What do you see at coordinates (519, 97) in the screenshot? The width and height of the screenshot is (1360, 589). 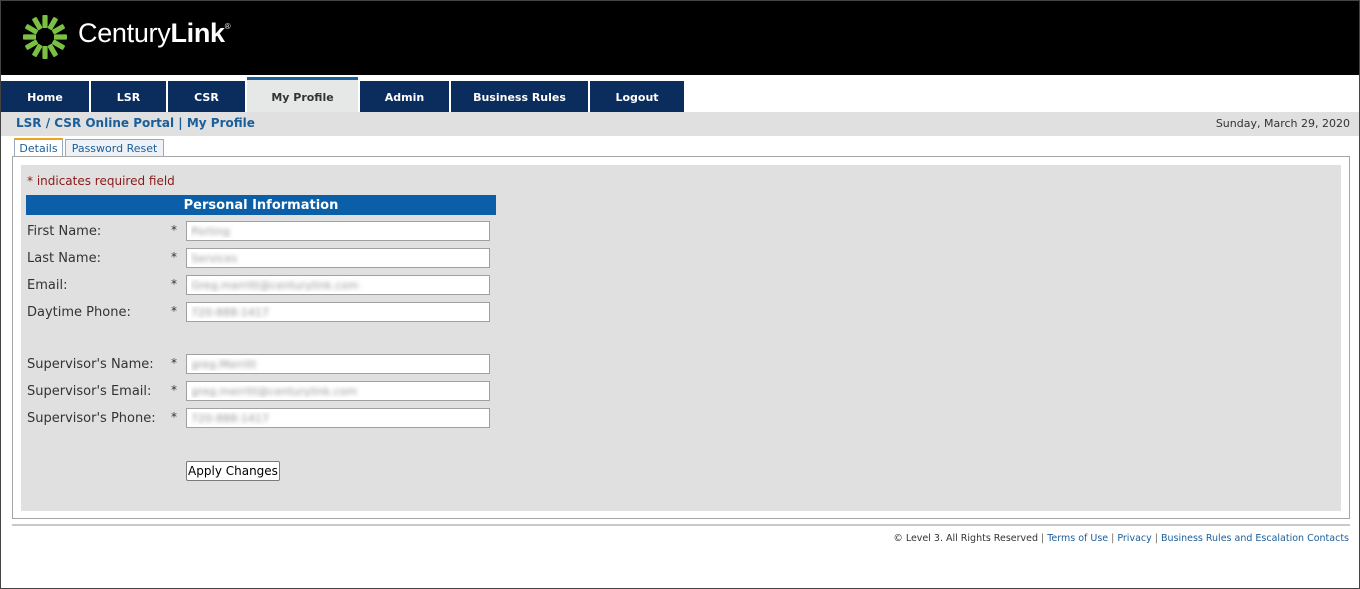 I see `nav-business-rules: Business Rules` at bounding box center [519, 97].